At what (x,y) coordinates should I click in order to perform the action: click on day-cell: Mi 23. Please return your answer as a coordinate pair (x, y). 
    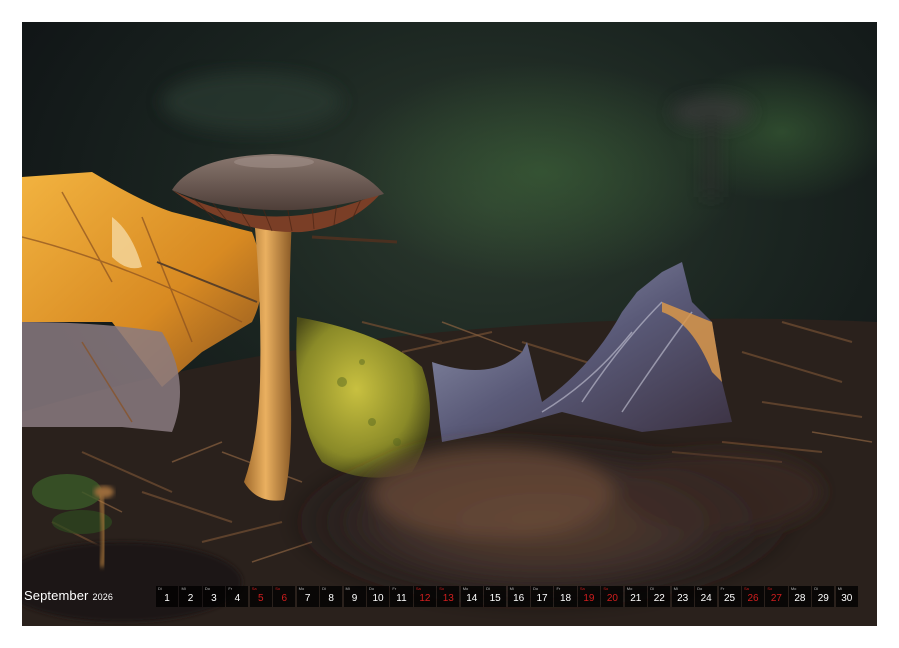
    Looking at the image, I should click on (682, 596).